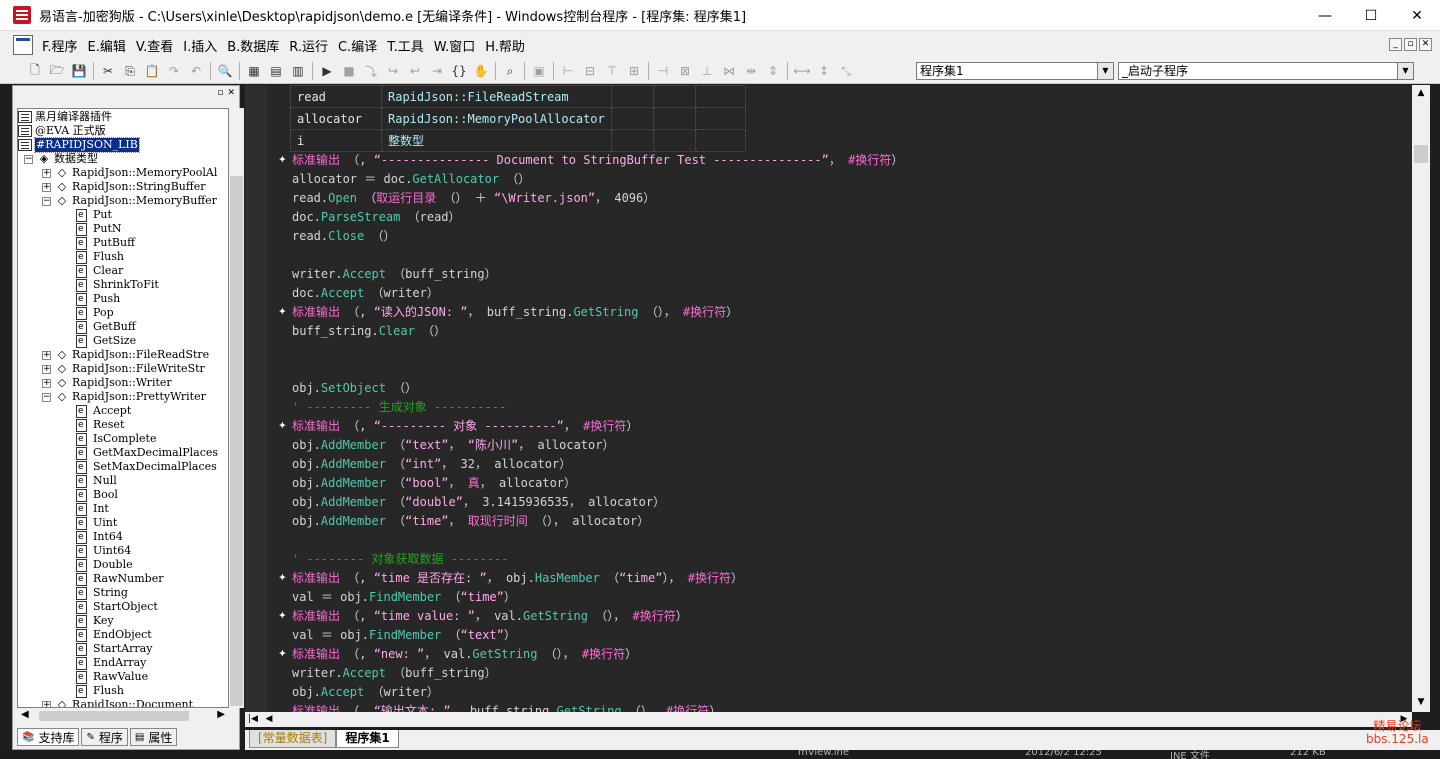 This screenshot has height=759, width=1440. Describe the element at coordinates (117, 285) in the screenshot. I see `tree-item: ShrinkToFit` at that location.